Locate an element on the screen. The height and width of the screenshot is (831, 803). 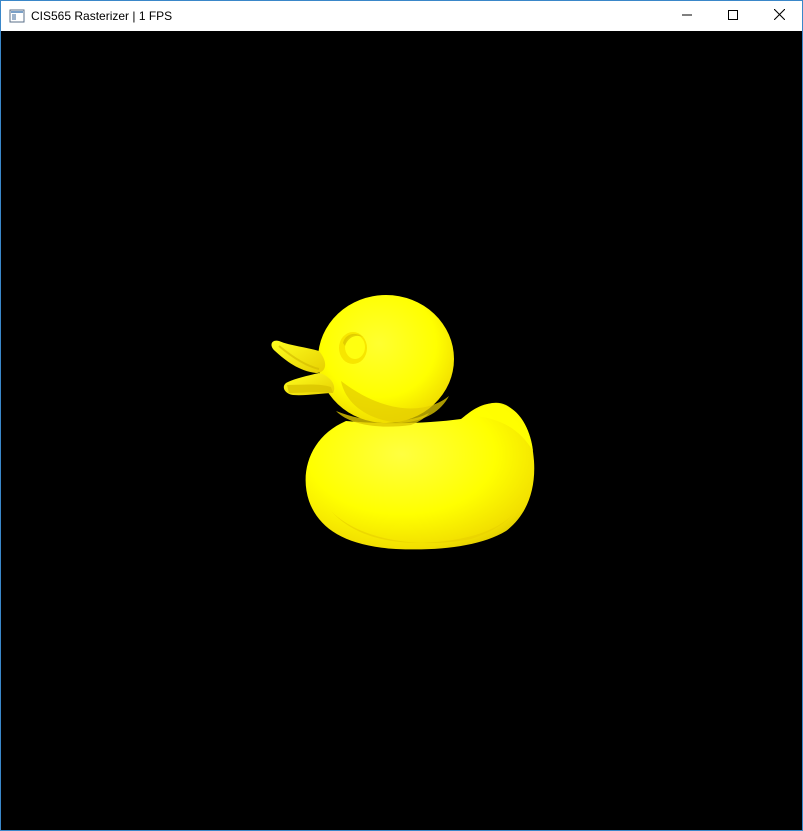
minimize-icon is located at coordinates (687, 16).